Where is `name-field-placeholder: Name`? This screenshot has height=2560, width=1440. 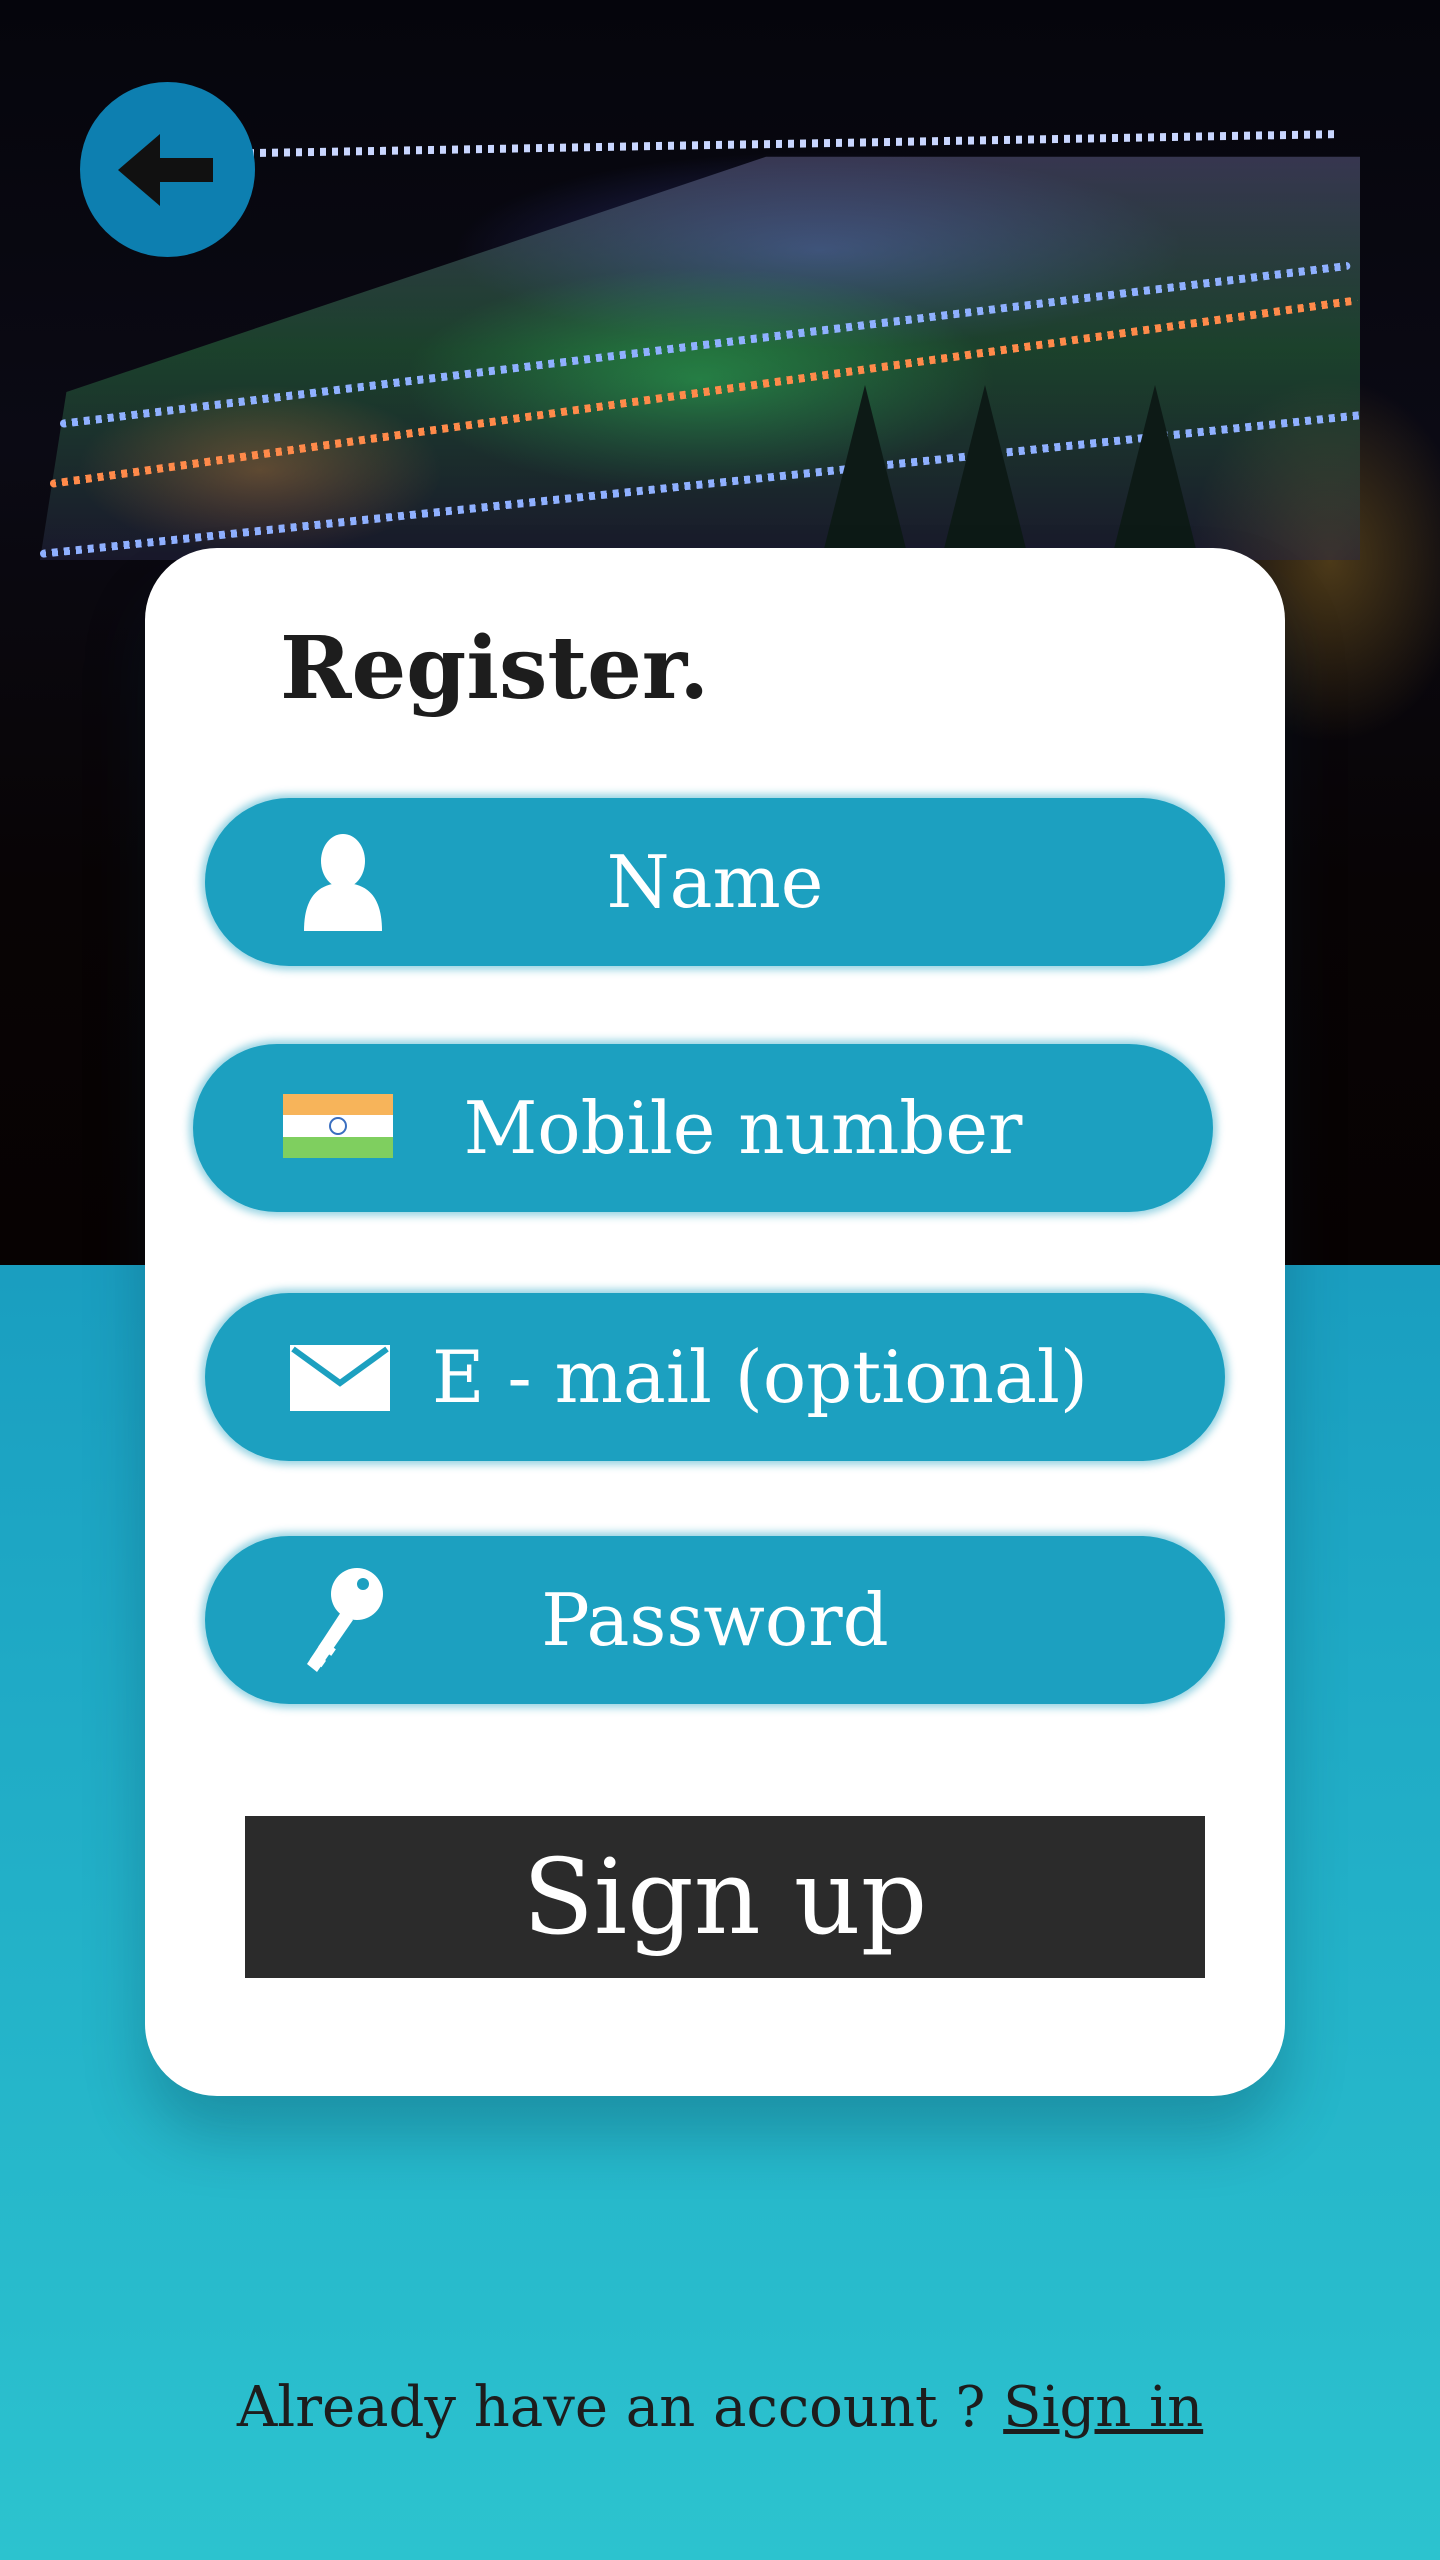
name-field-placeholder: Name is located at coordinates (715, 882).